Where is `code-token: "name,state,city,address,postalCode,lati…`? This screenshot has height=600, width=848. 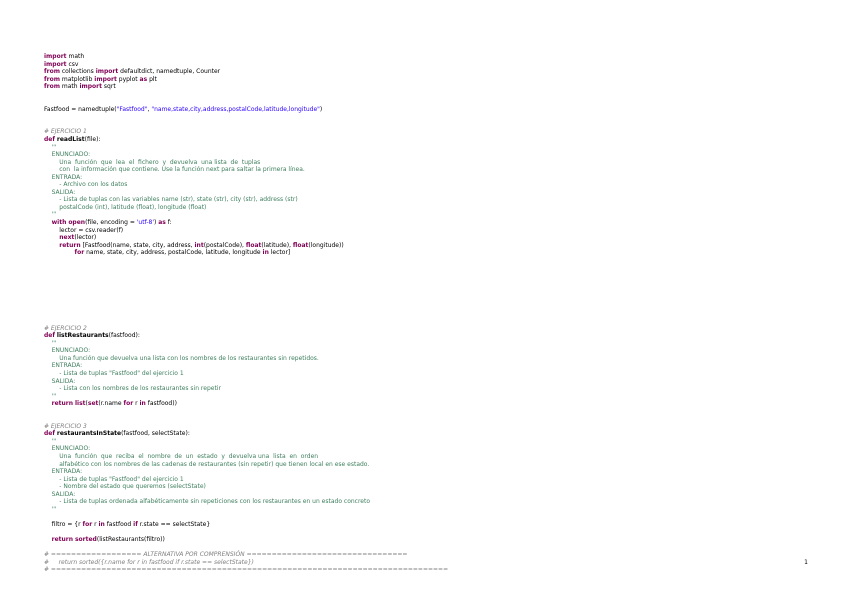 code-token: "name,state,city,address,postalCode,lati… is located at coordinates (235, 109).